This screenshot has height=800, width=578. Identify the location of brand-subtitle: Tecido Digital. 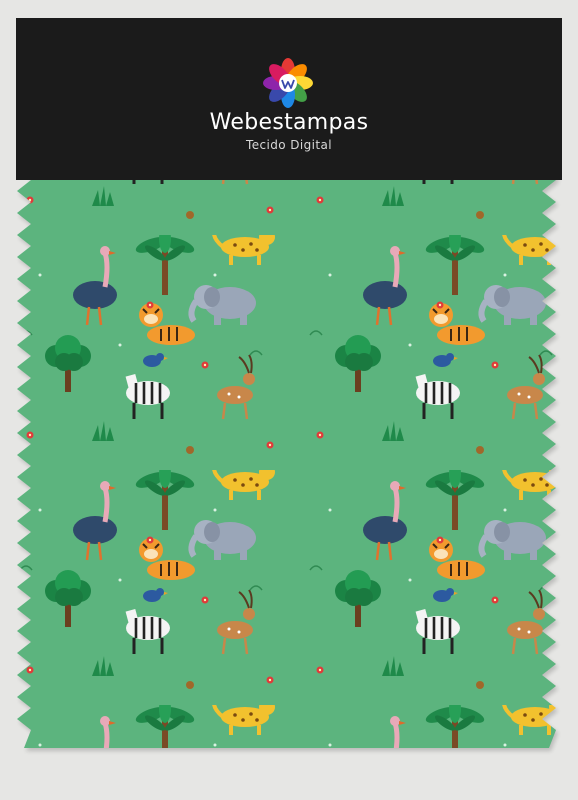
(289, 145).